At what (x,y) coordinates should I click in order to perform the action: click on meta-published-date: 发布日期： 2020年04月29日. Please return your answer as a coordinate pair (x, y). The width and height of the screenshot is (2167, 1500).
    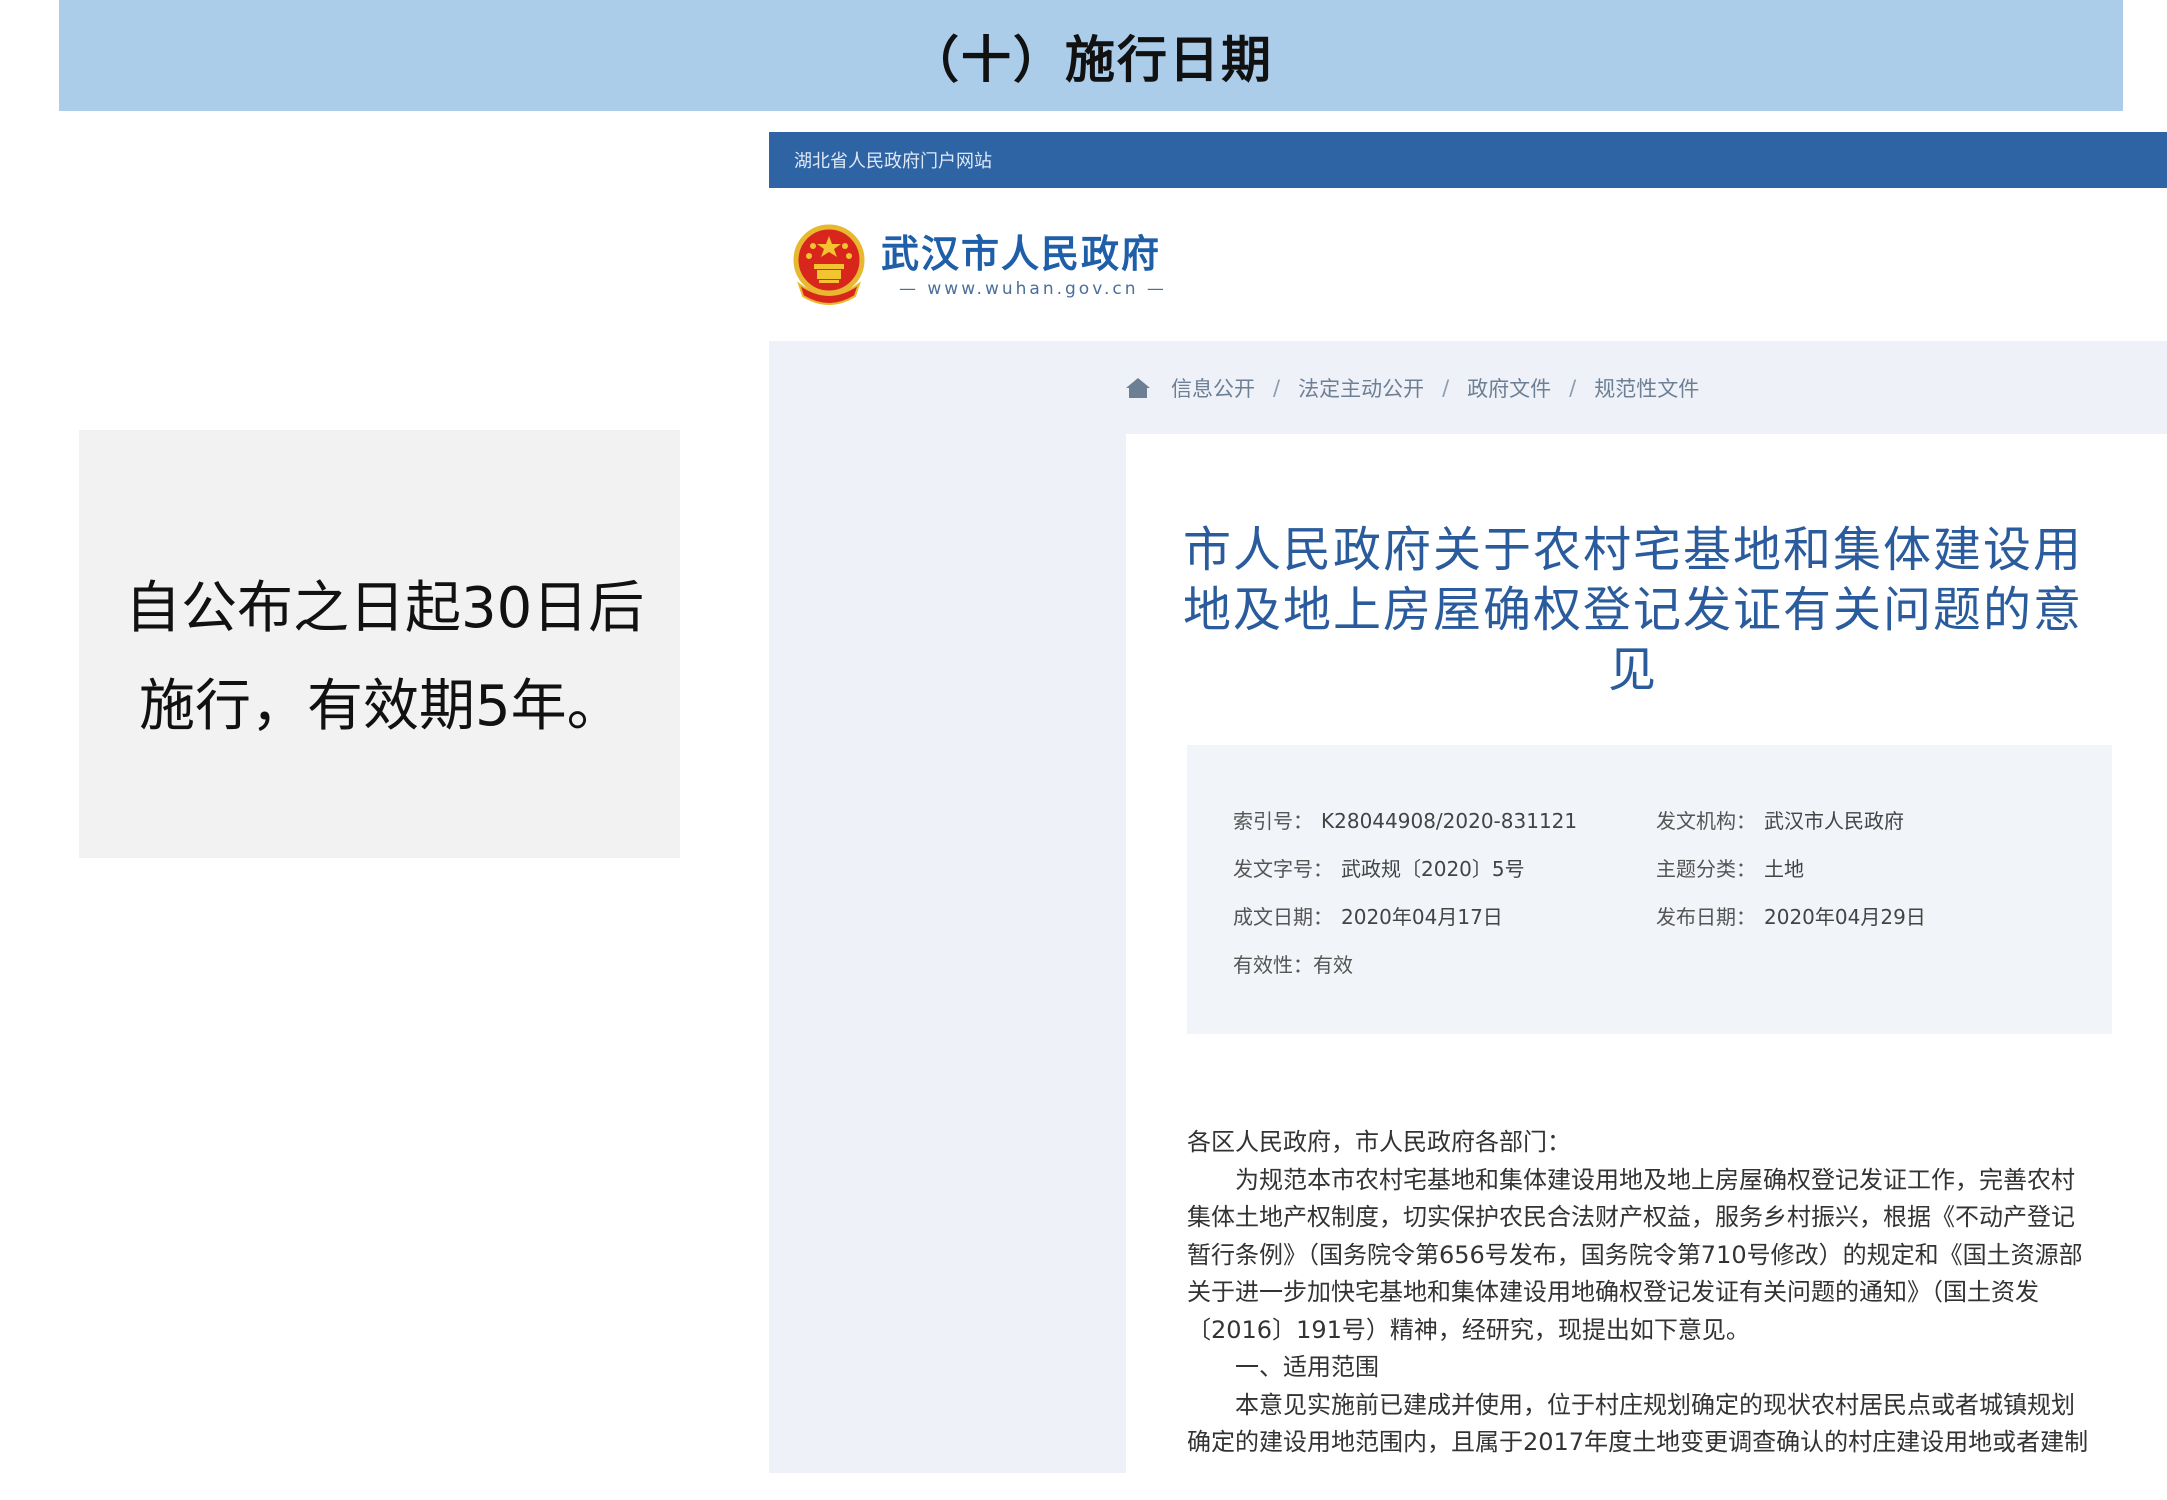
    Looking at the image, I should click on (1791, 916).